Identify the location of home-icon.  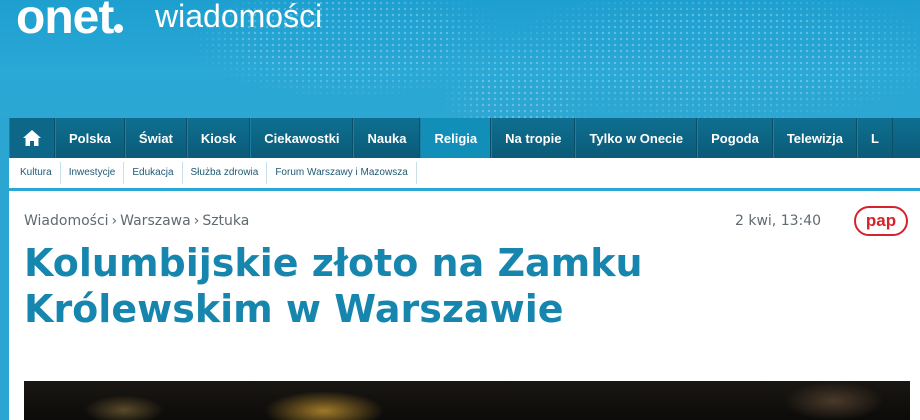
(32, 138).